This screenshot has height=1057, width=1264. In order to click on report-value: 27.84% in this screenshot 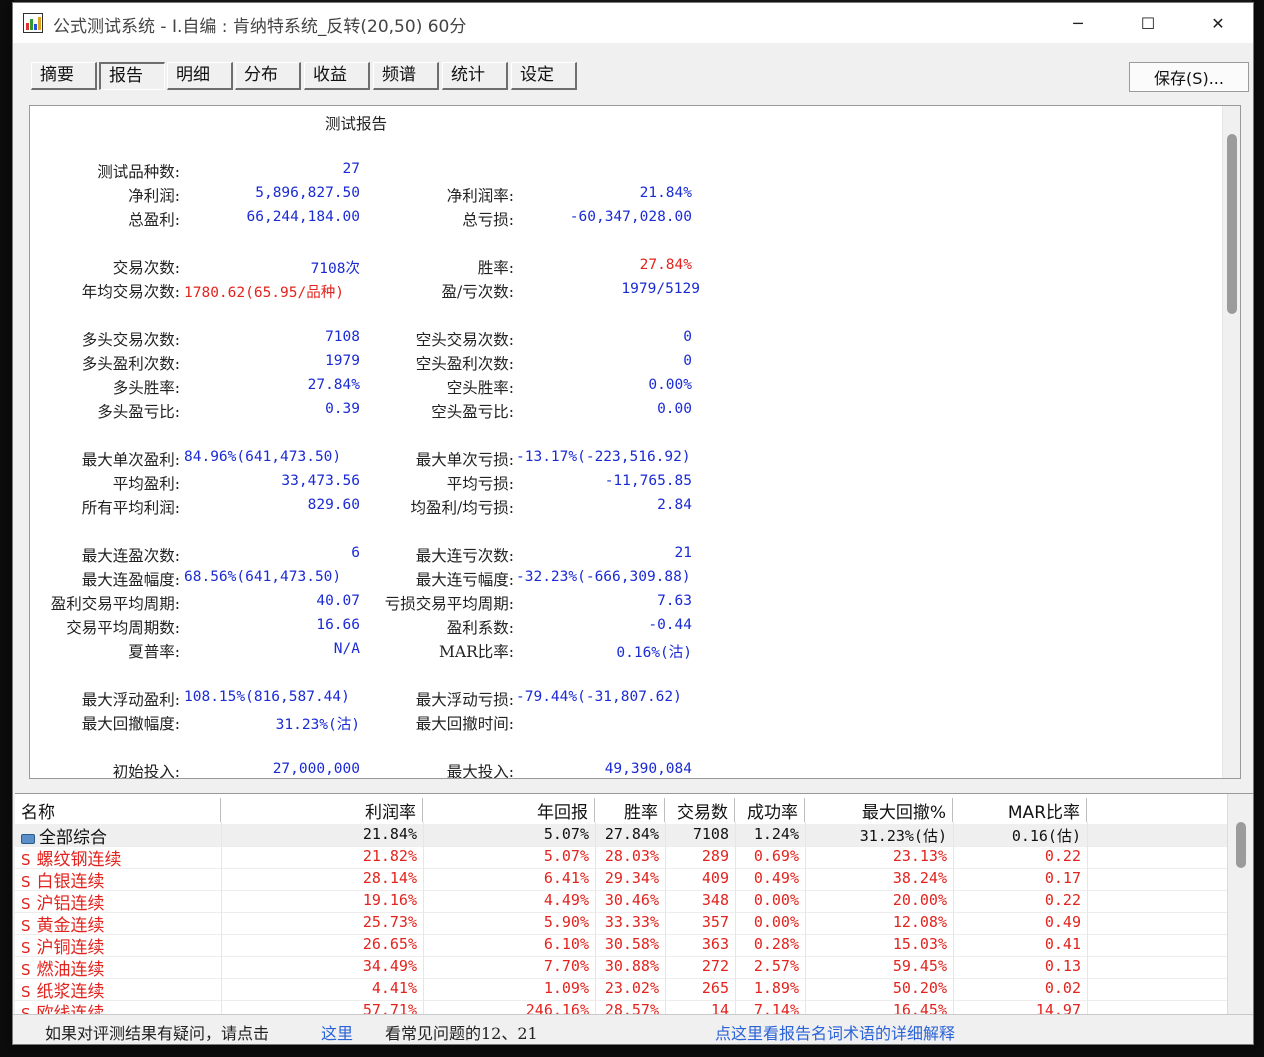, I will do `click(333, 385)`.